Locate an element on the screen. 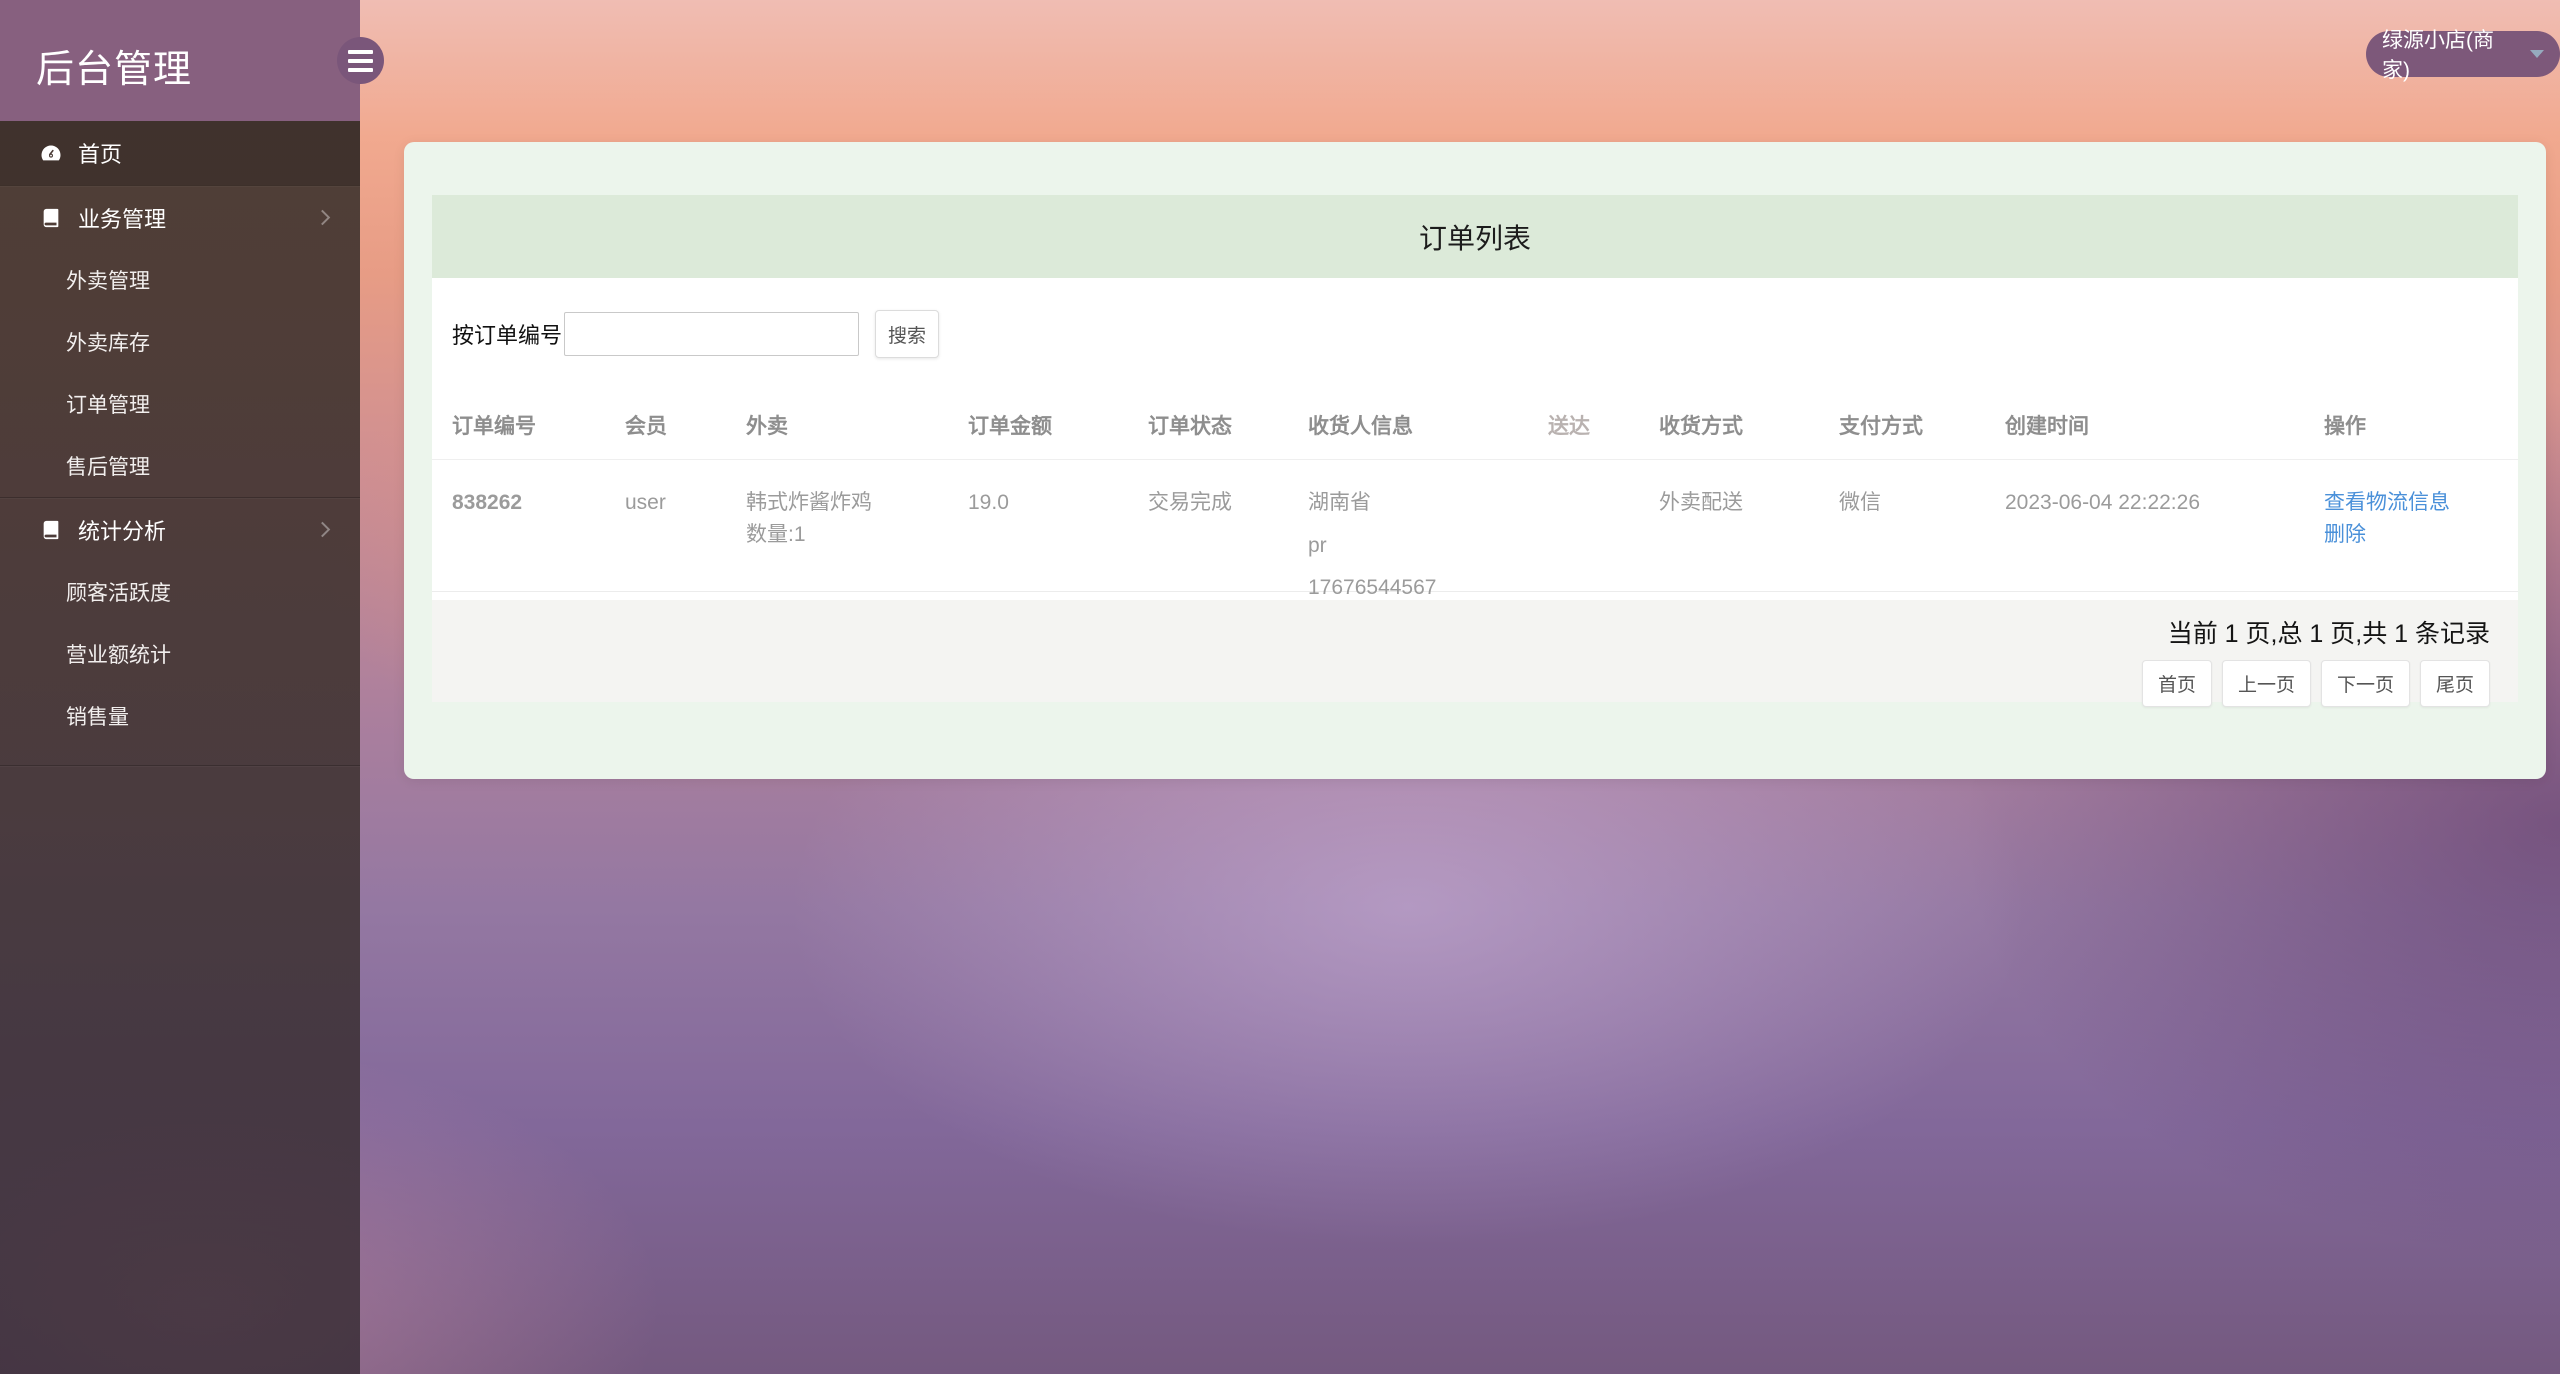 Image resolution: width=2560 pixels, height=1374 pixels. sidebar-section-label: 统计分析 is located at coordinates (122, 531).